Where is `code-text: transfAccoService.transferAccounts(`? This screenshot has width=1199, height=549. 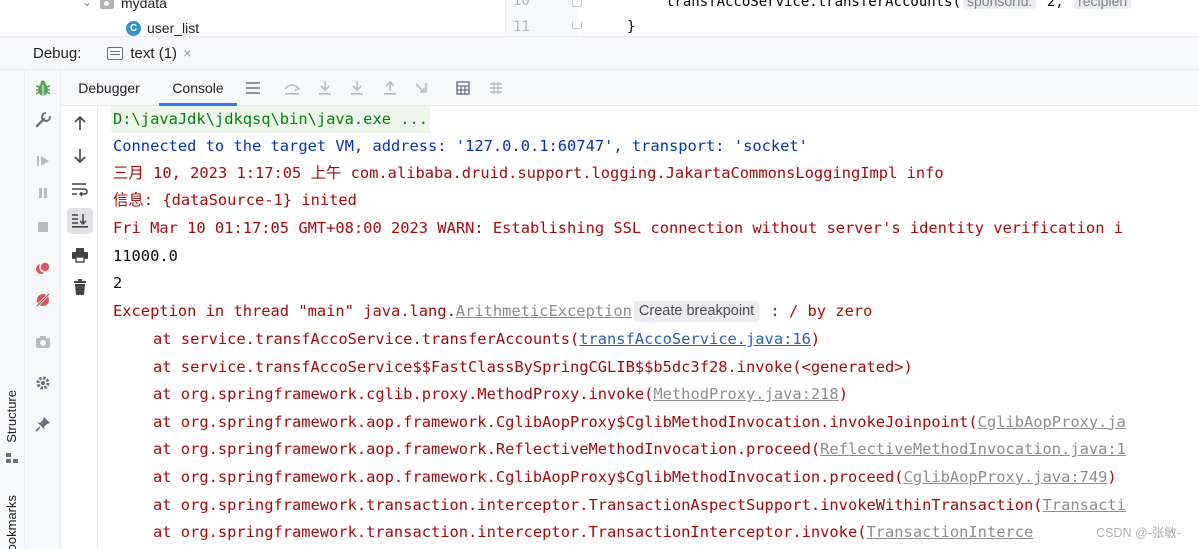
code-text: transfAccoService.transferAccounts( is located at coordinates (814, 5).